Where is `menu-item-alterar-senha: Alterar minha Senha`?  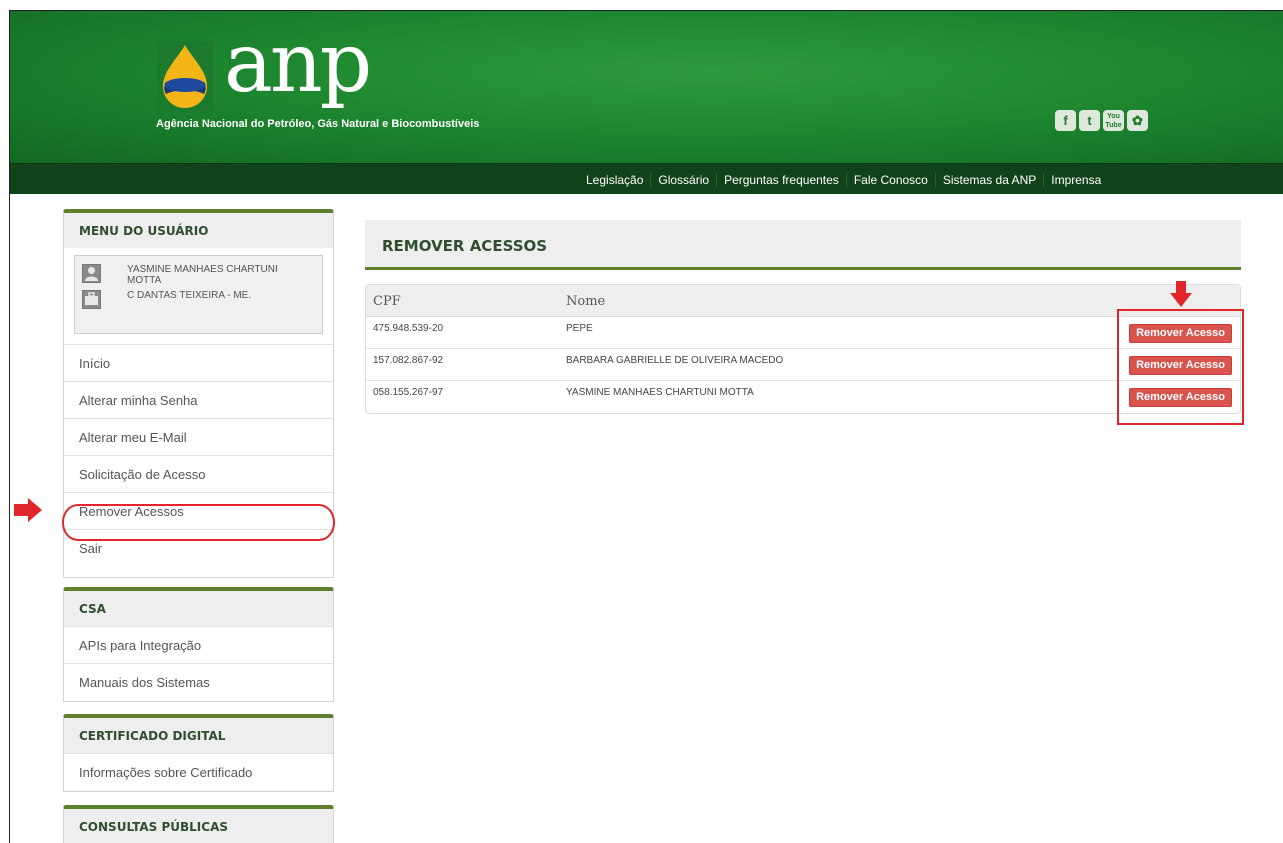
menu-item-alterar-senha: Alterar minha Senha is located at coordinates (198, 399).